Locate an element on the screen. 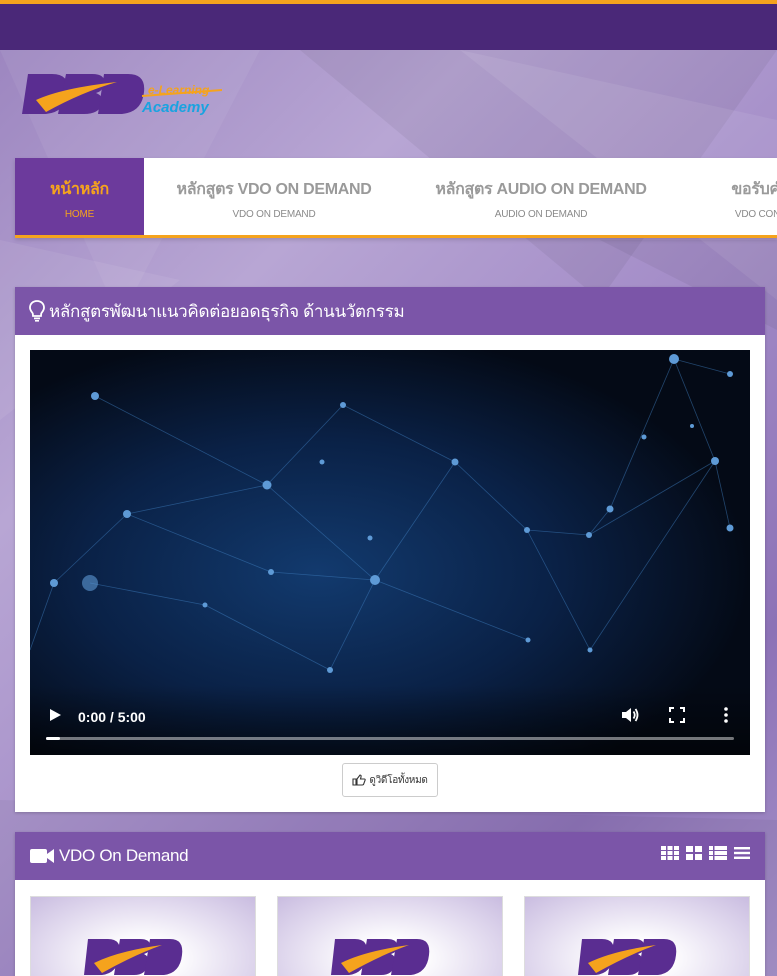 This screenshot has height=976, width=777. nav-item-label: ขอรับคำป is located at coordinates (754, 189).